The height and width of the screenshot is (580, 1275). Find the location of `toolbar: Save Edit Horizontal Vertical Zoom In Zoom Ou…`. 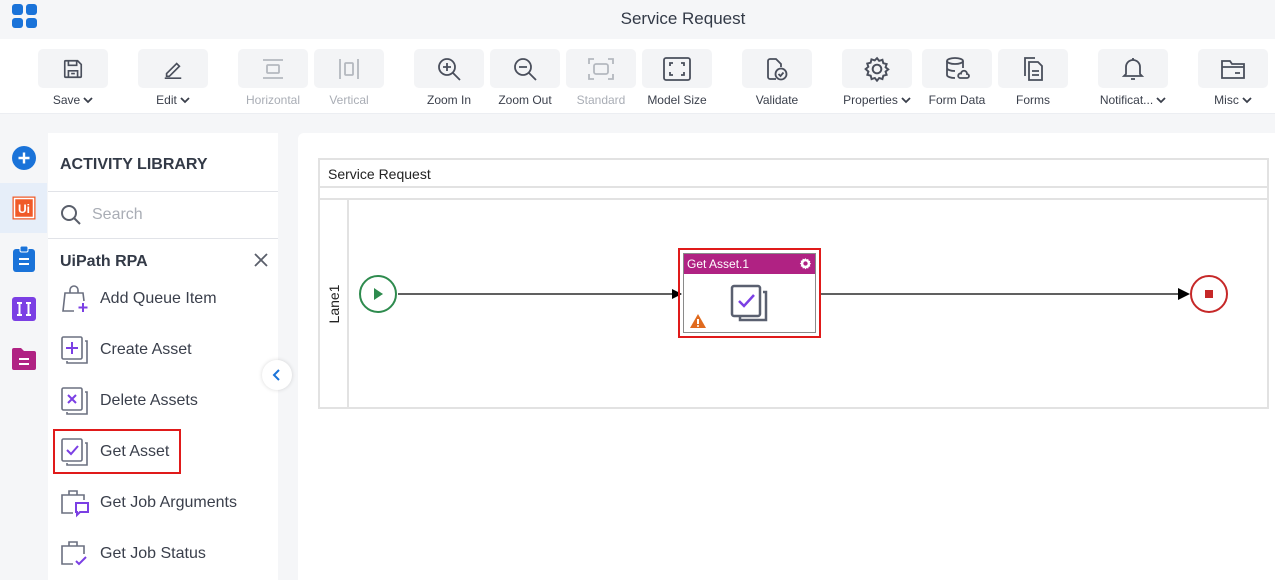

toolbar: Save Edit Horizontal Vertical Zoom In Zoom Ou… is located at coordinates (637, 76).